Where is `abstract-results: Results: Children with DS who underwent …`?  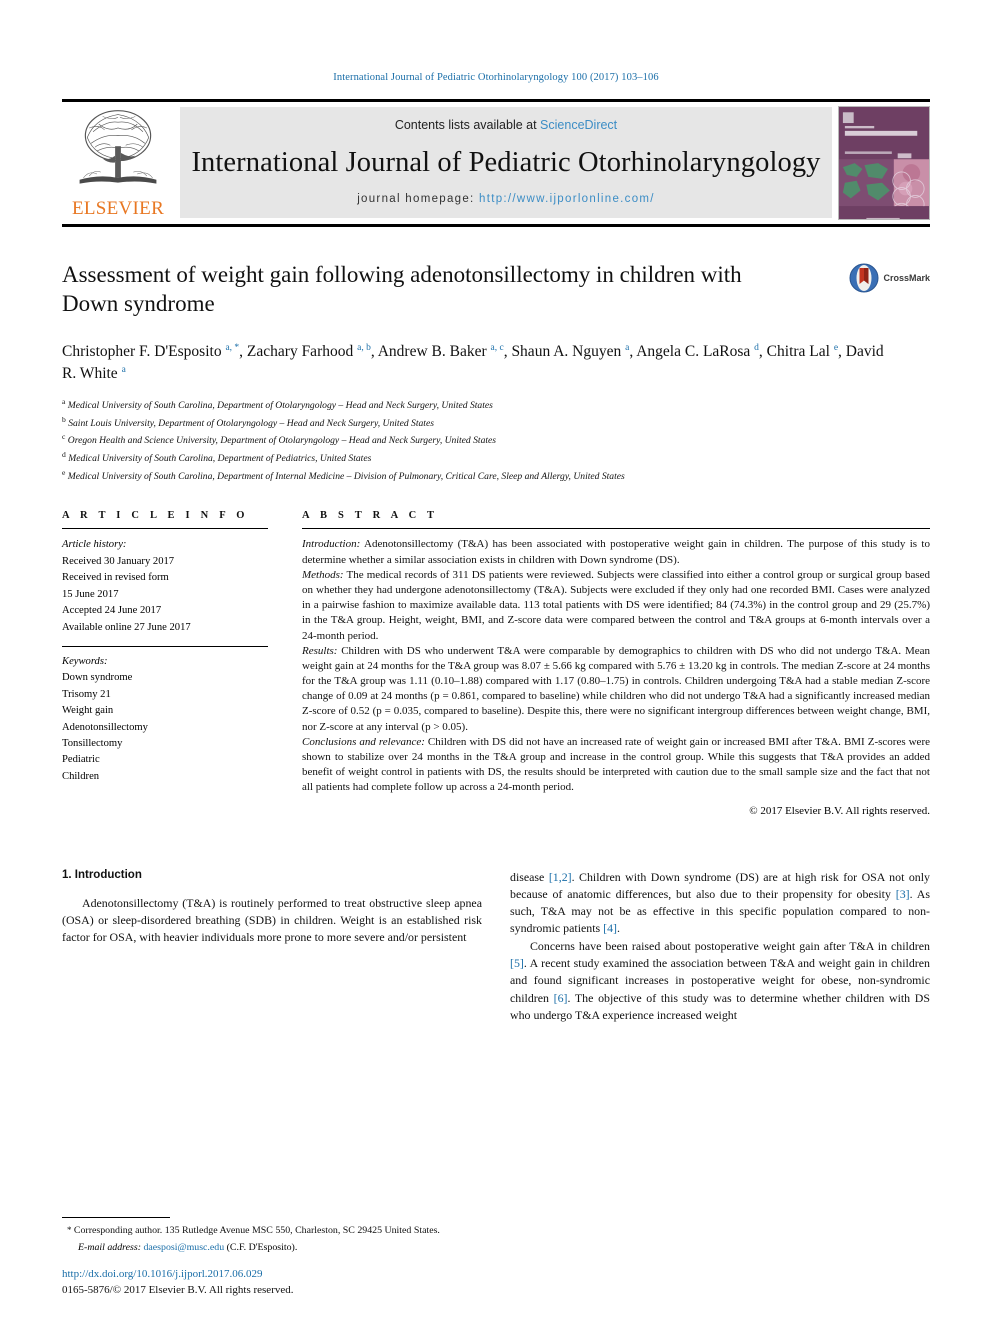 abstract-results: Results: Children with DS who underwent … is located at coordinates (616, 689).